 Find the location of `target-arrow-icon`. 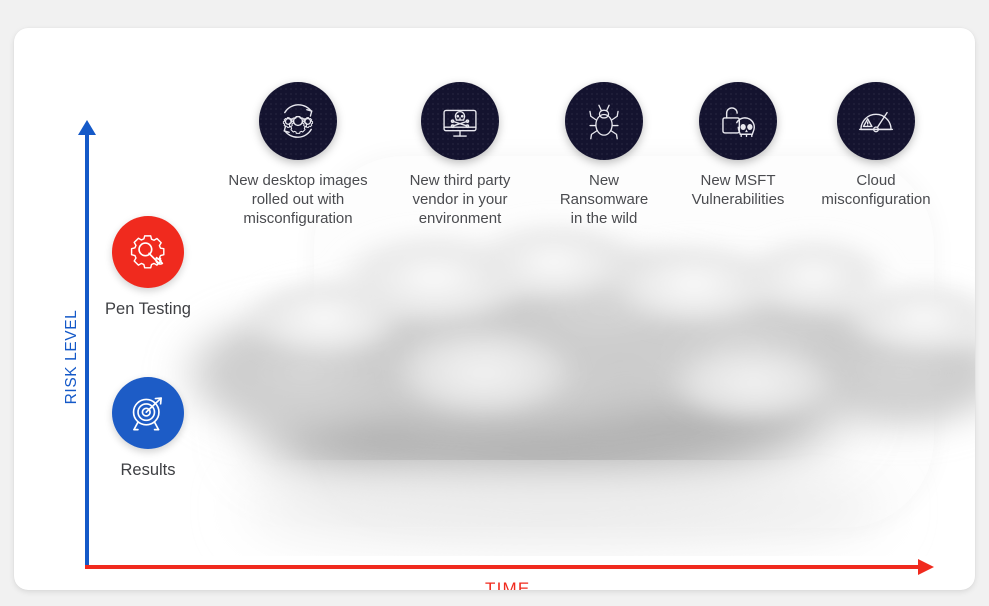

target-arrow-icon is located at coordinates (147, 414).